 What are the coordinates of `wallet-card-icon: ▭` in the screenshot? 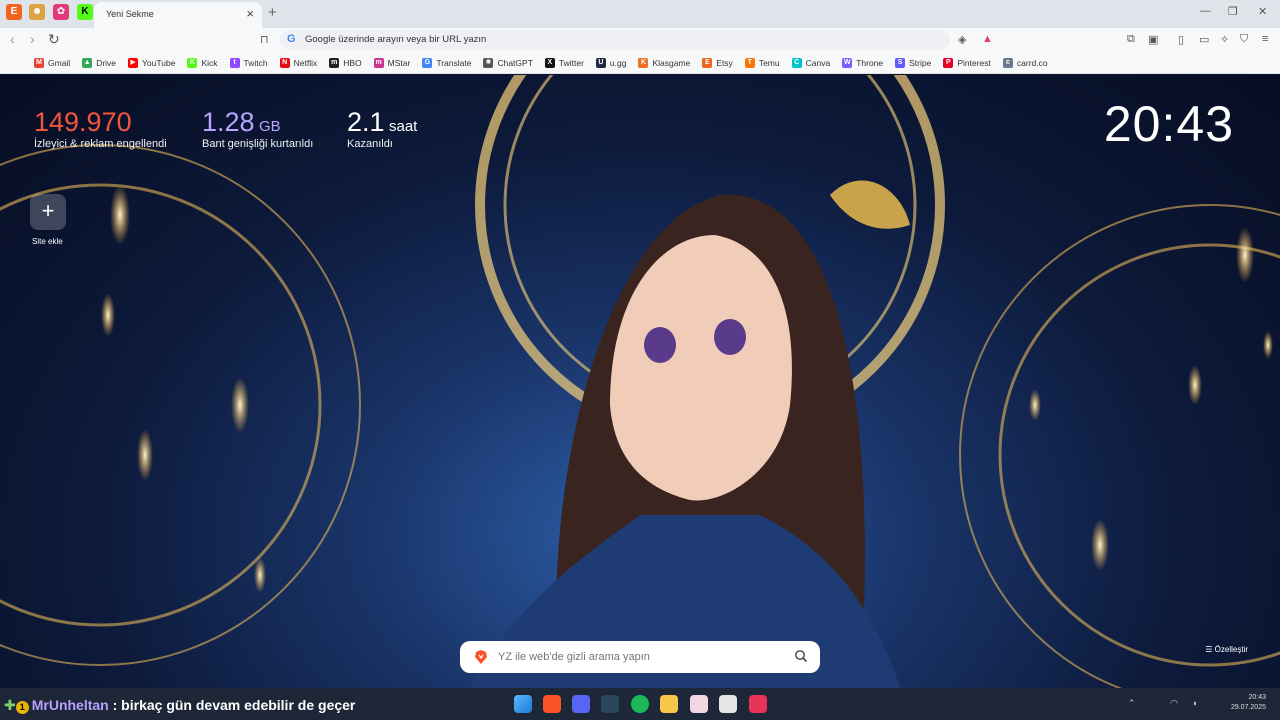 It's located at (1204, 39).